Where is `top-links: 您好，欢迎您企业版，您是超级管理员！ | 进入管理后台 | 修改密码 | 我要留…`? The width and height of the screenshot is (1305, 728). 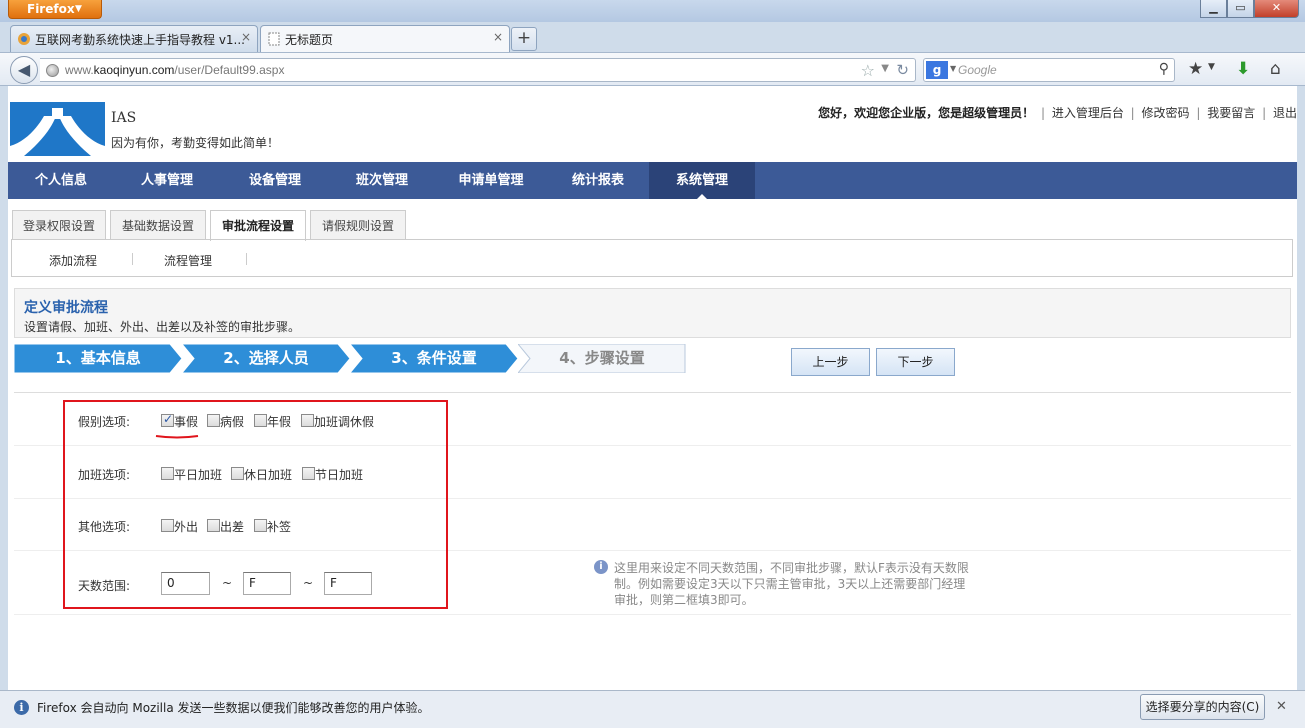 top-links: 您好，欢迎您企业版，您是超级管理员！ | 进入管理后台 | 修改密码 | 我要留… is located at coordinates (1057, 112).